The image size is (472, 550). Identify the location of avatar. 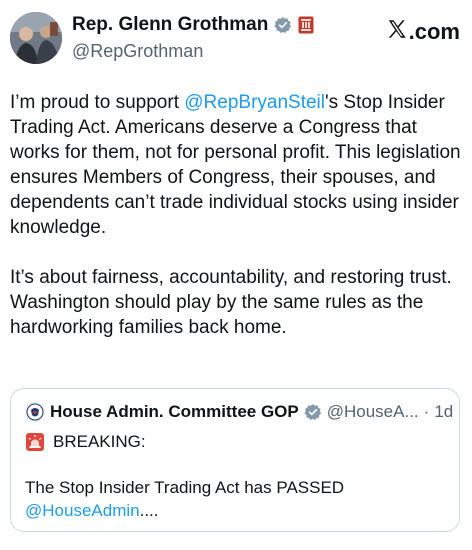
(36, 38).